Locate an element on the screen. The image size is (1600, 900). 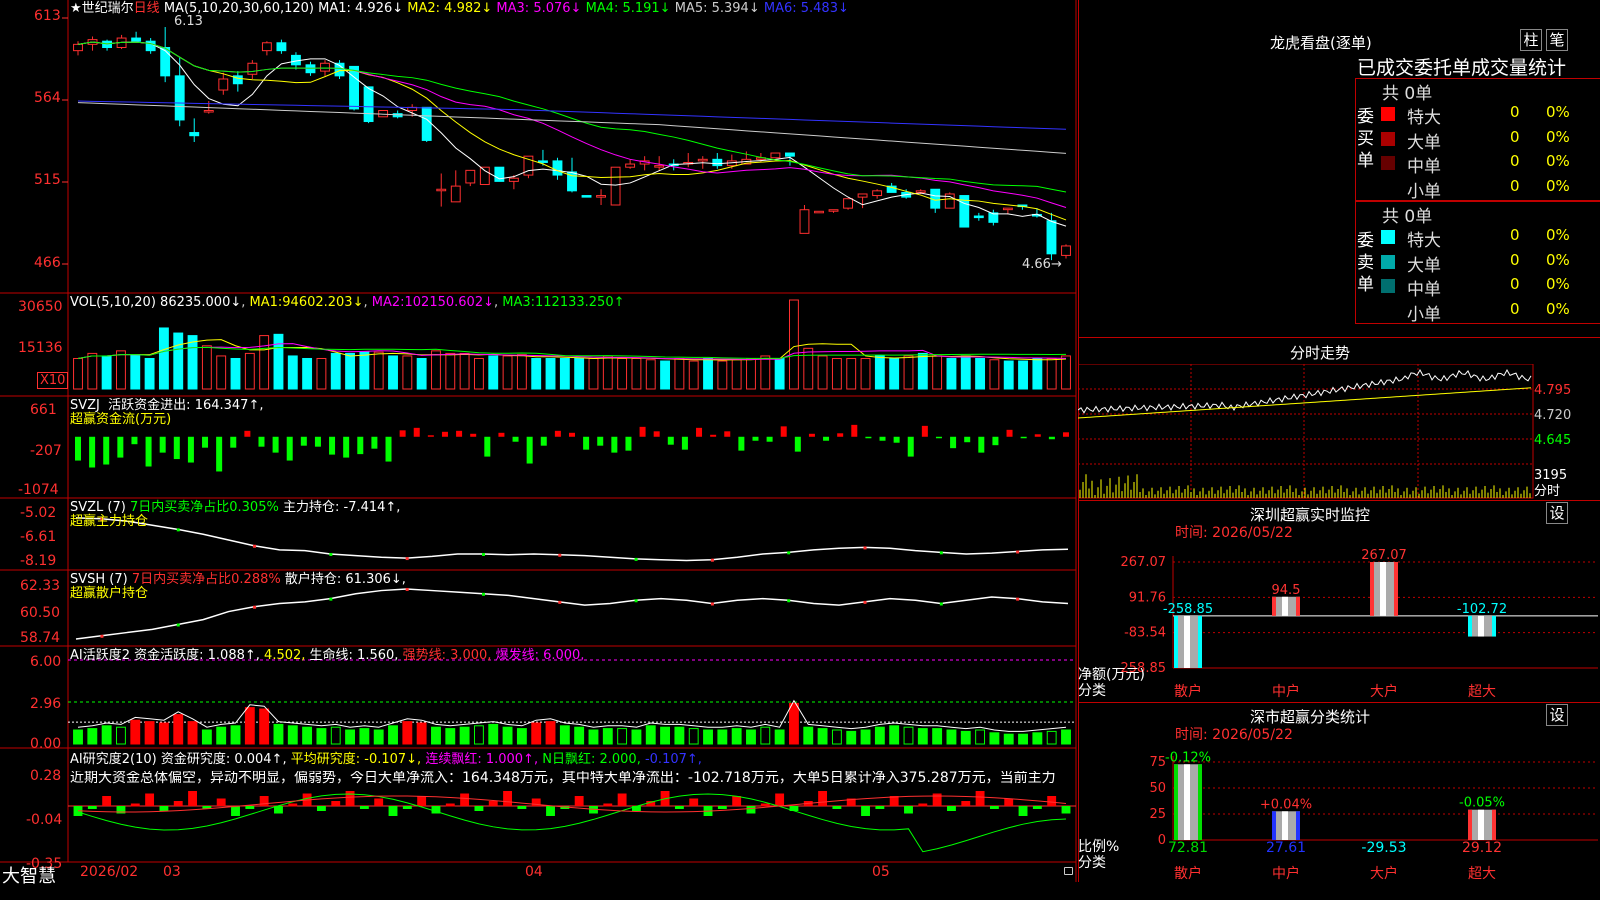
intraday-chart is located at coordinates (1339, 431).